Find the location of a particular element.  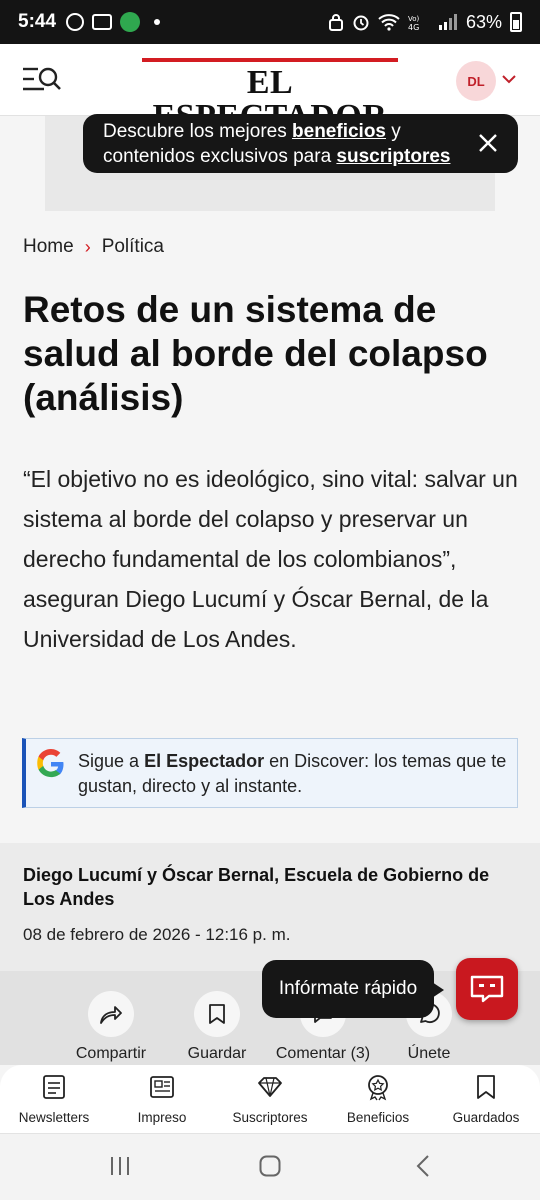

nav-impreso: Impreso is located at coordinates (162, 1099).